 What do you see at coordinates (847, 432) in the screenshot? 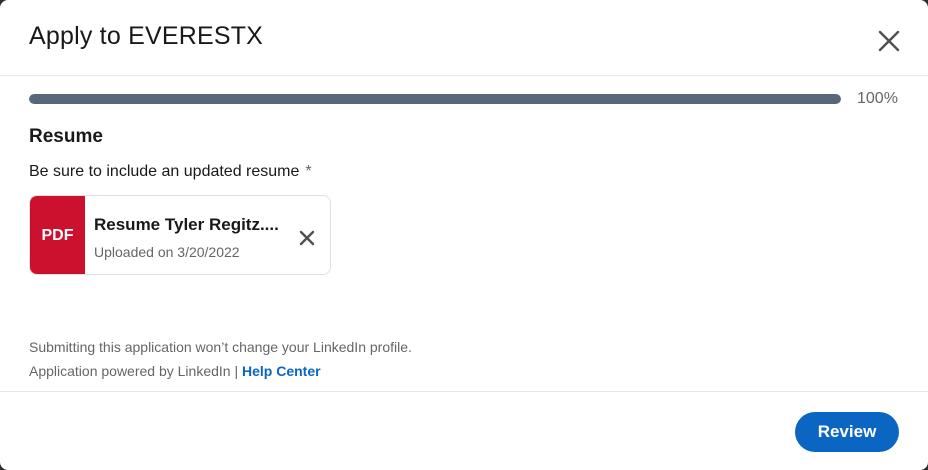
I see `review-button: Review` at bounding box center [847, 432].